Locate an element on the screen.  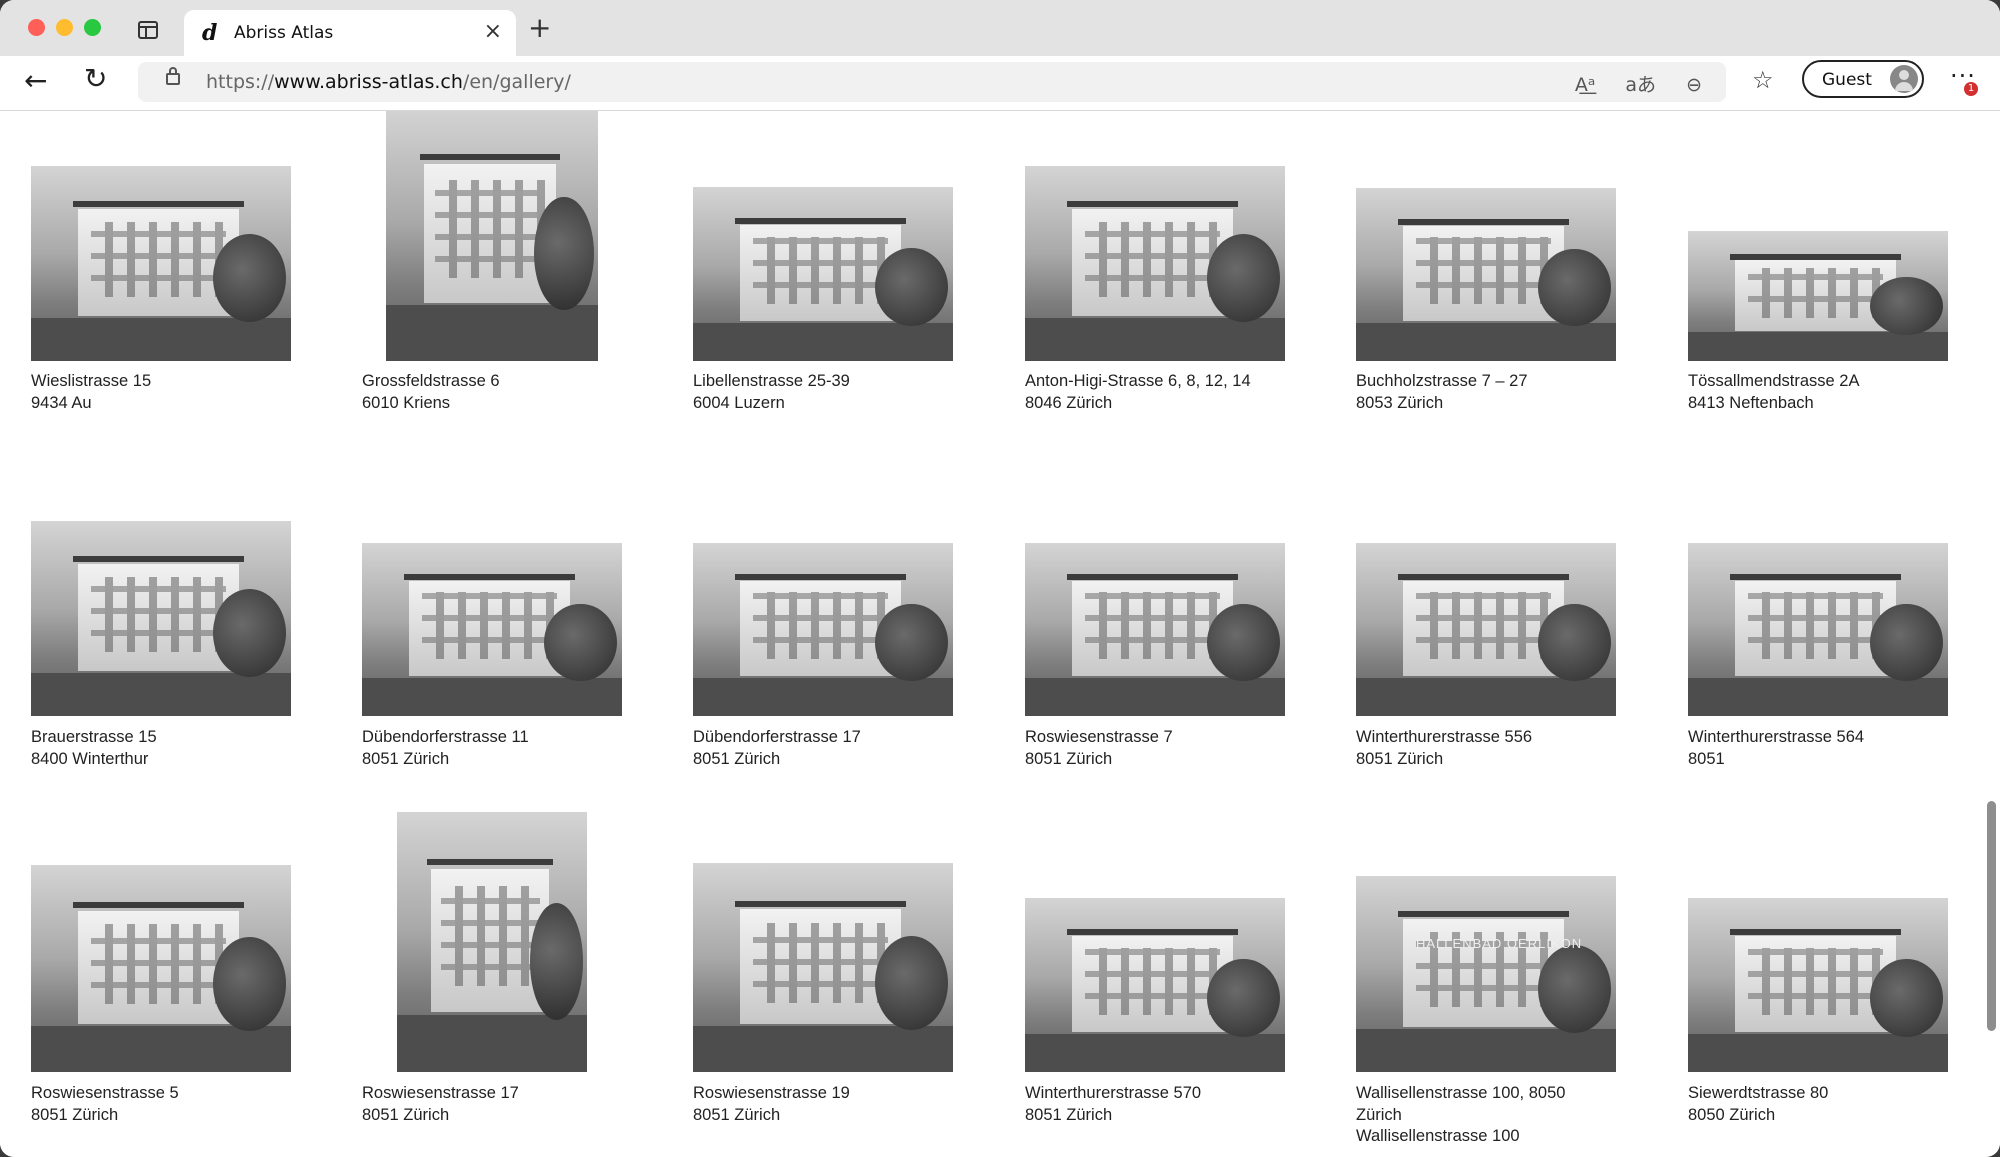
gallery-caption: Buchholzstrasse 7 – 27 8053 Zürich is located at coordinates (1442, 392).